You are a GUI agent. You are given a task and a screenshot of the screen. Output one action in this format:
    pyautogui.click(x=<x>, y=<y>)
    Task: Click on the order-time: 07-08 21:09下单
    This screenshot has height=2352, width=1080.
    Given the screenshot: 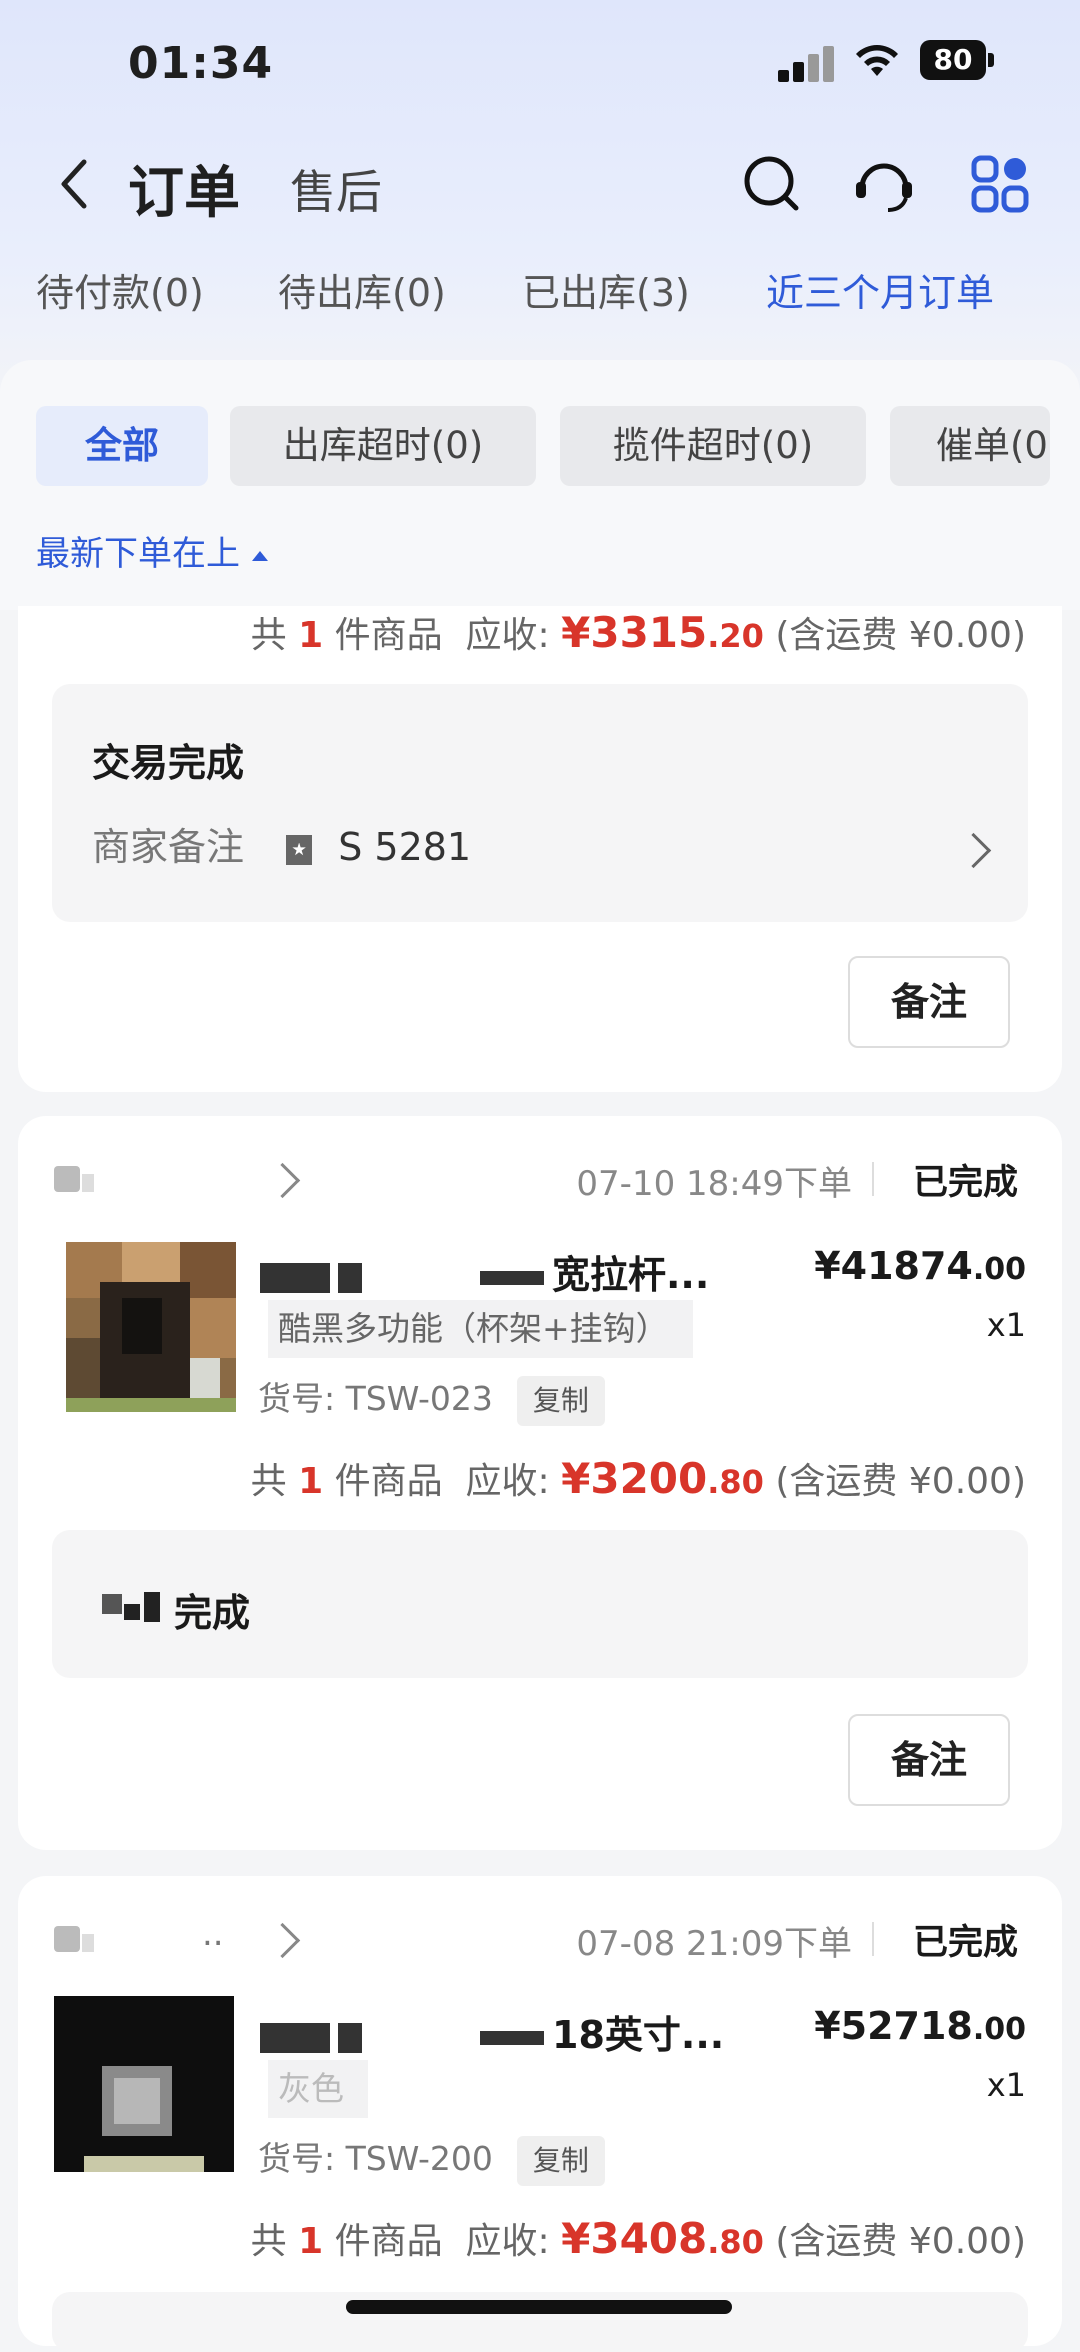 What is the action you would take?
    pyautogui.click(x=714, y=1944)
    